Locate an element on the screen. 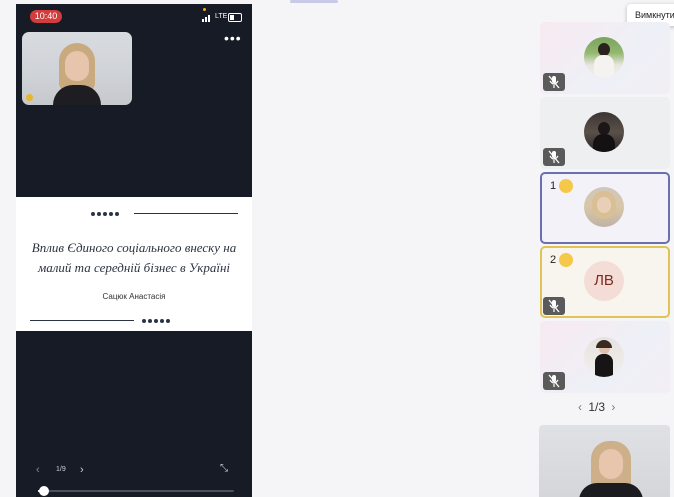 This screenshot has width=674, height=497. presenter-camera is located at coordinates (77, 68).